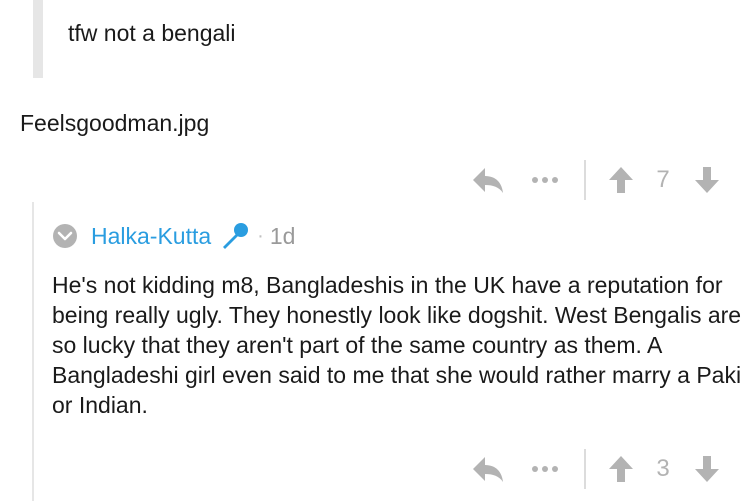 The height and width of the screenshot is (501, 750). I want to click on user-flair, so click(234, 236).